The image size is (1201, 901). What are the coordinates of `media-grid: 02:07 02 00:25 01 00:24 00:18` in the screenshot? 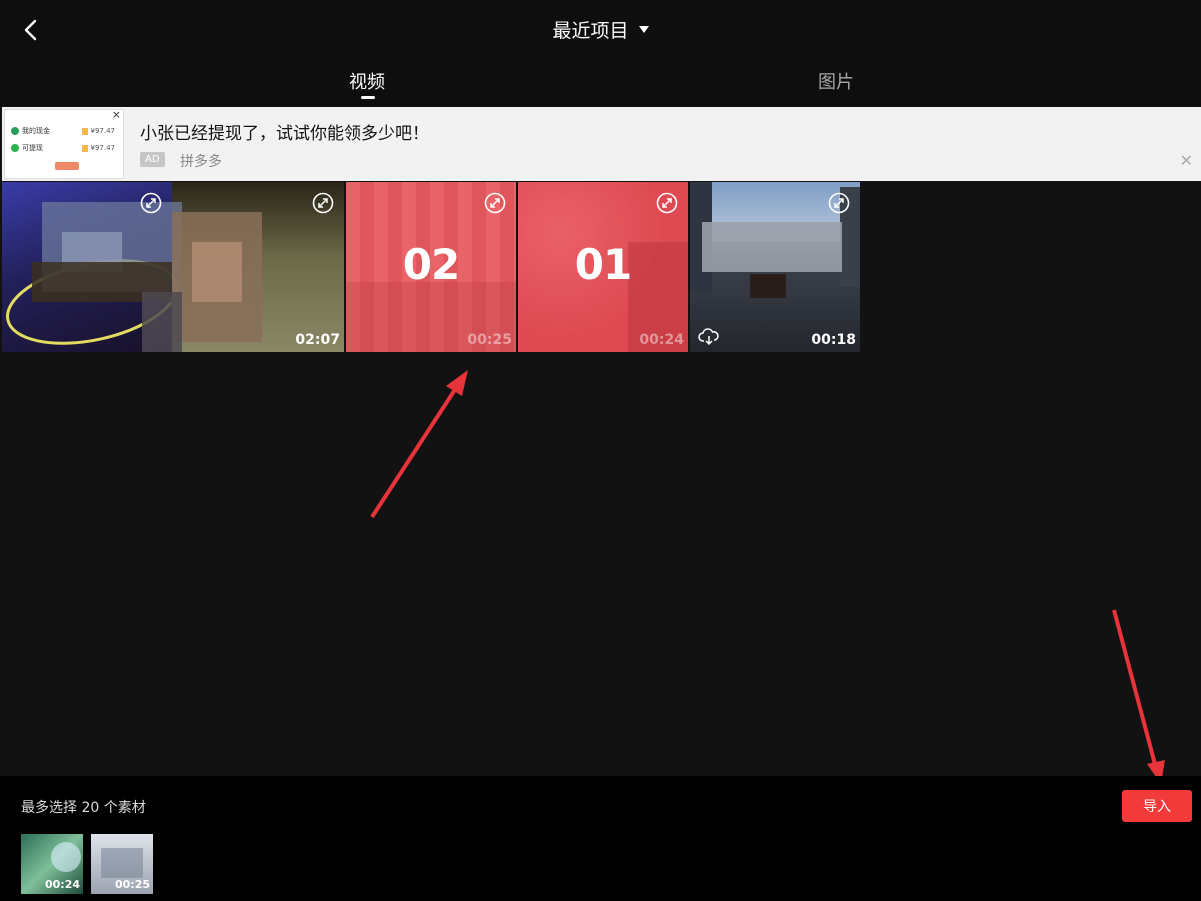 It's located at (431, 267).